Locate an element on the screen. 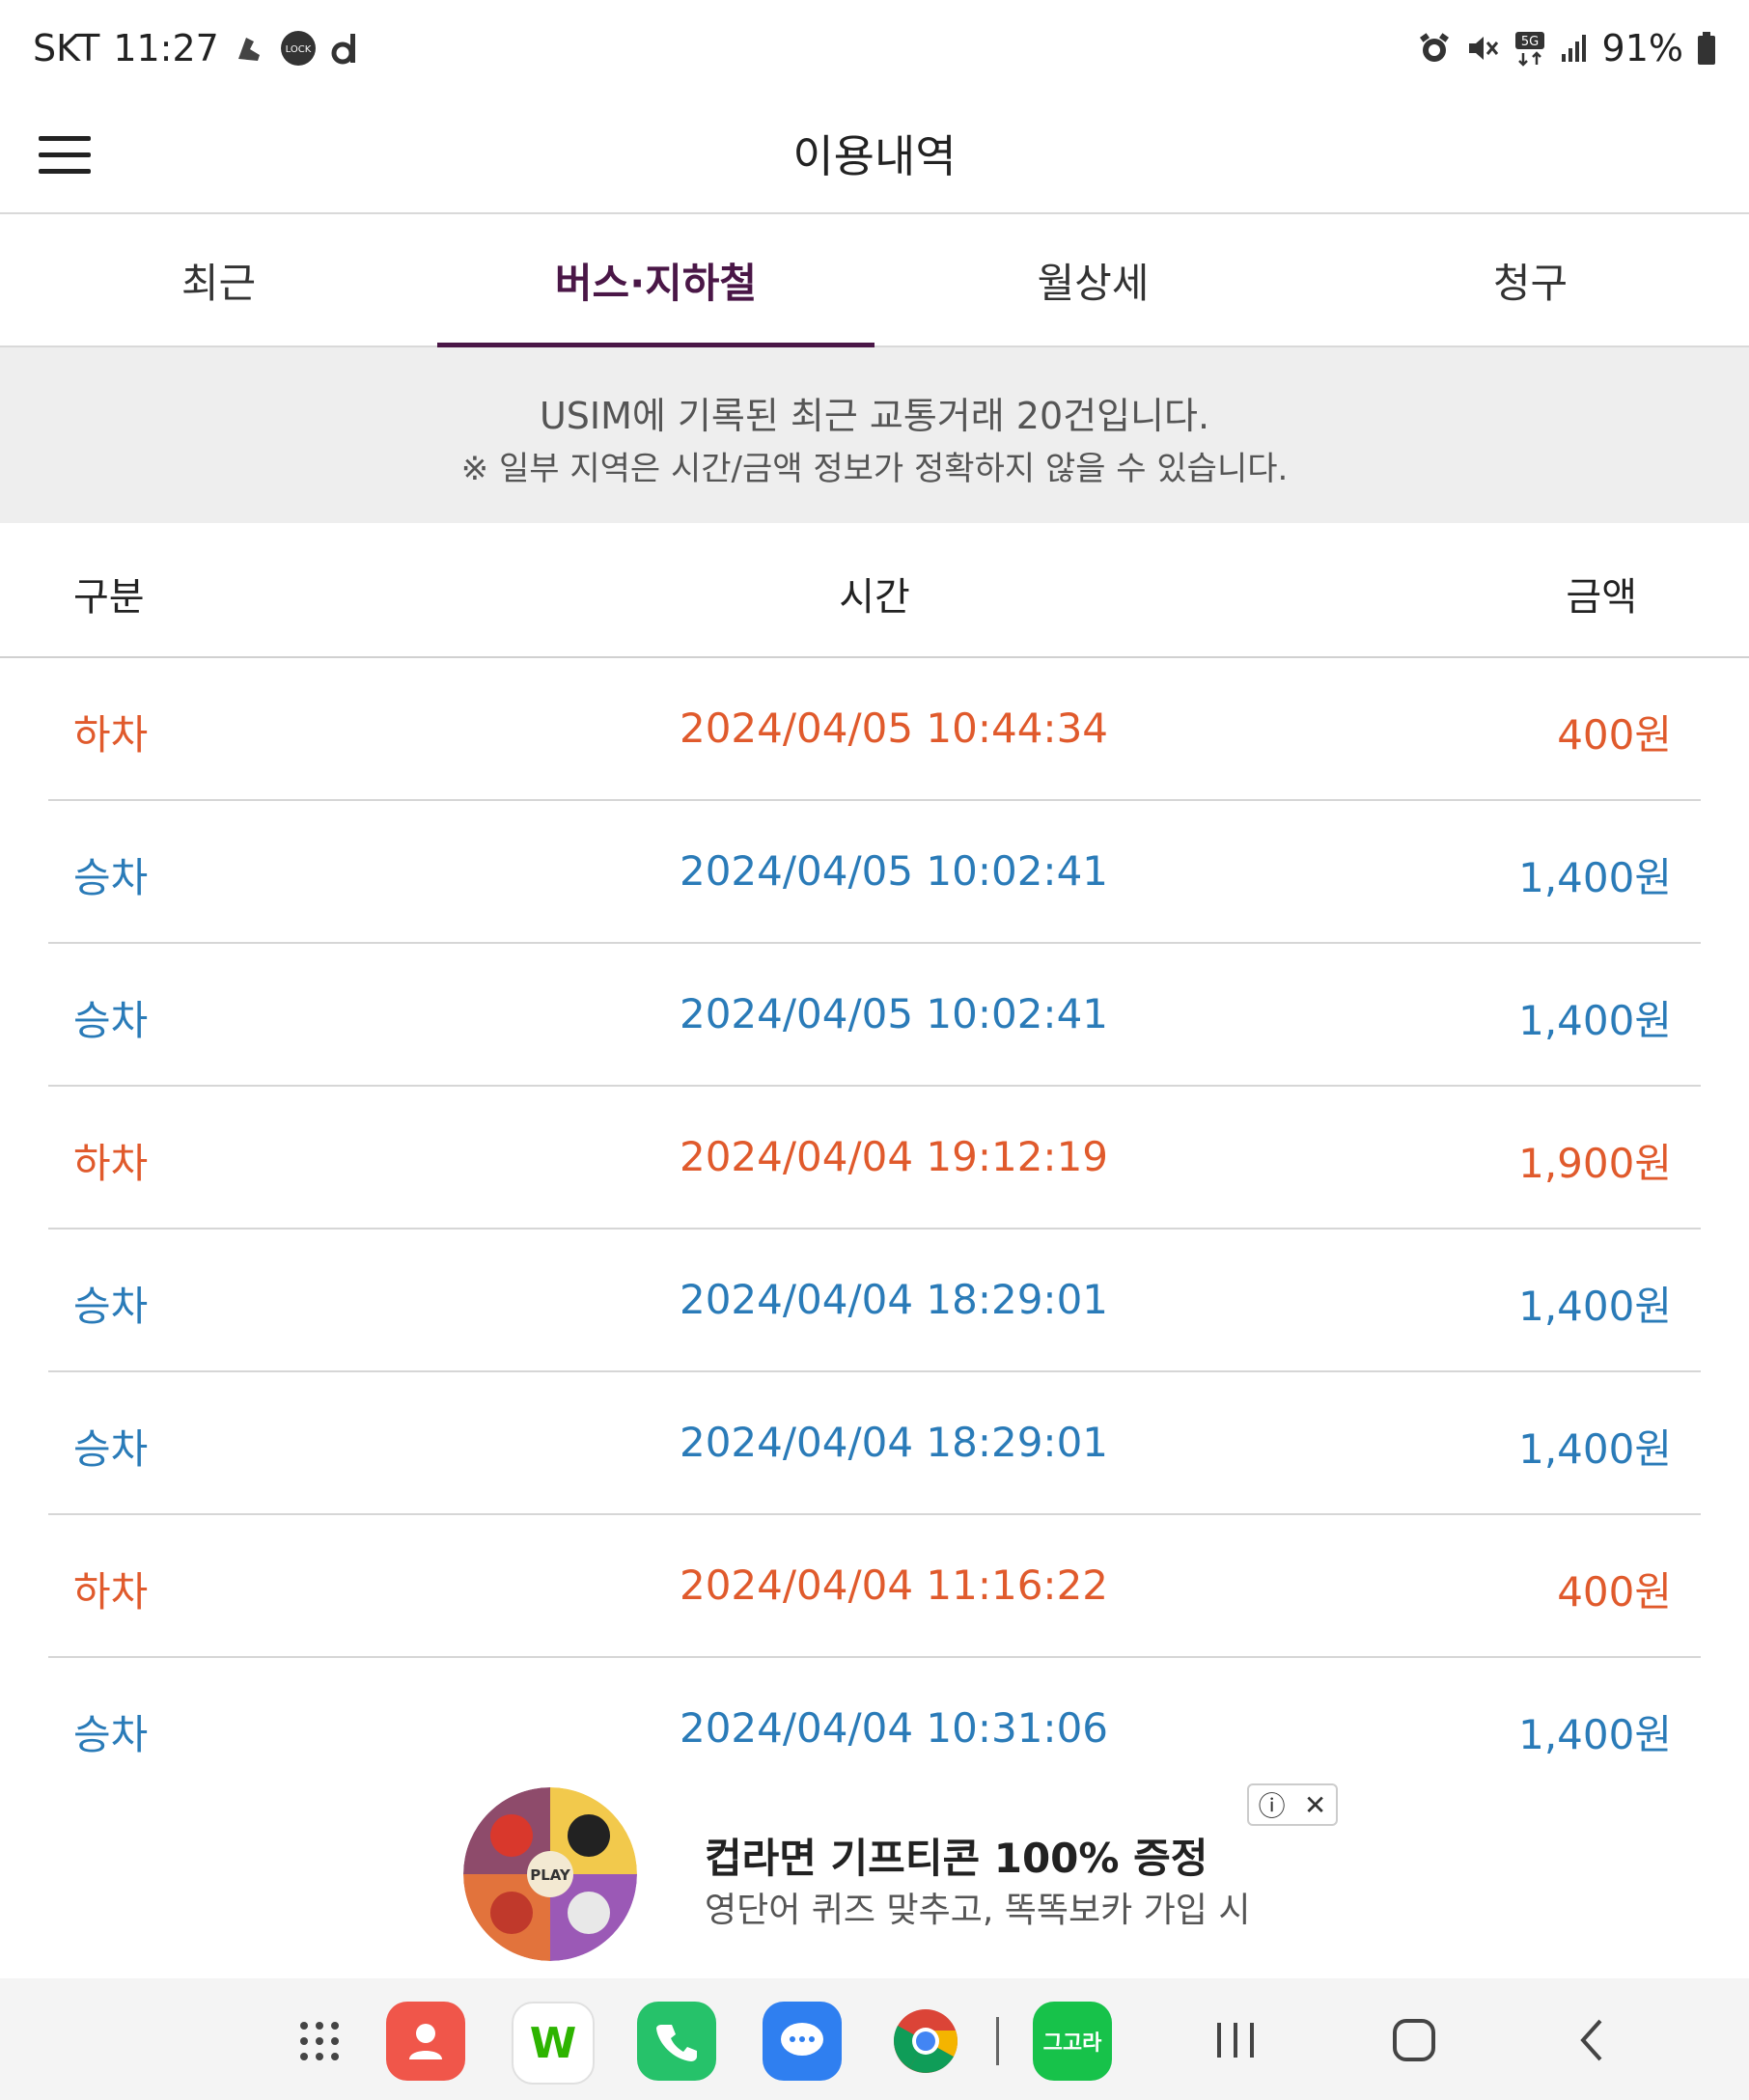 This screenshot has height=2100, width=1749. table-row: 하차 2024/04/04 11:16:22 400원 is located at coordinates (875, 1586).